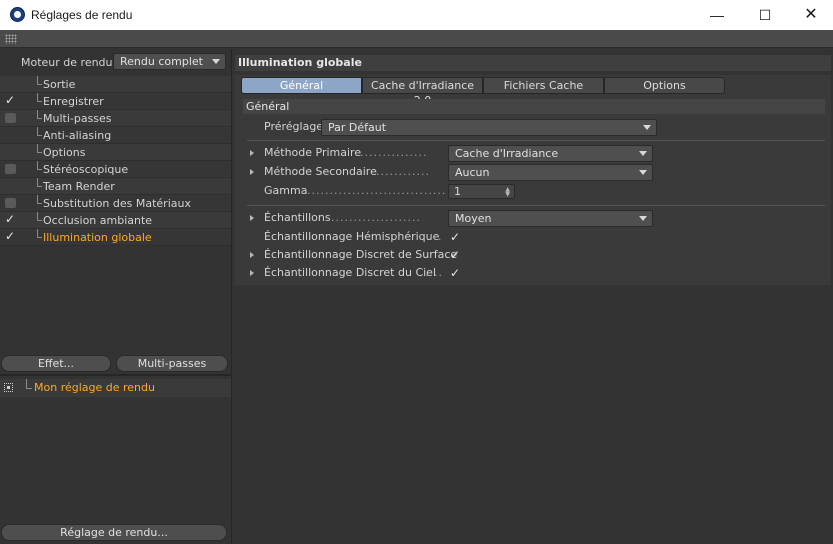  I want to click on render-engine-dropdown: Rendu complet, so click(169, 61).